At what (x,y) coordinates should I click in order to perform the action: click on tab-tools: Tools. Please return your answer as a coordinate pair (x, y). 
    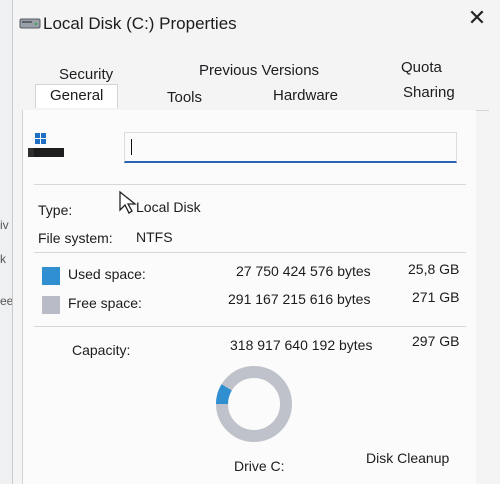
    Looking at the image, I should click on (184, 97).